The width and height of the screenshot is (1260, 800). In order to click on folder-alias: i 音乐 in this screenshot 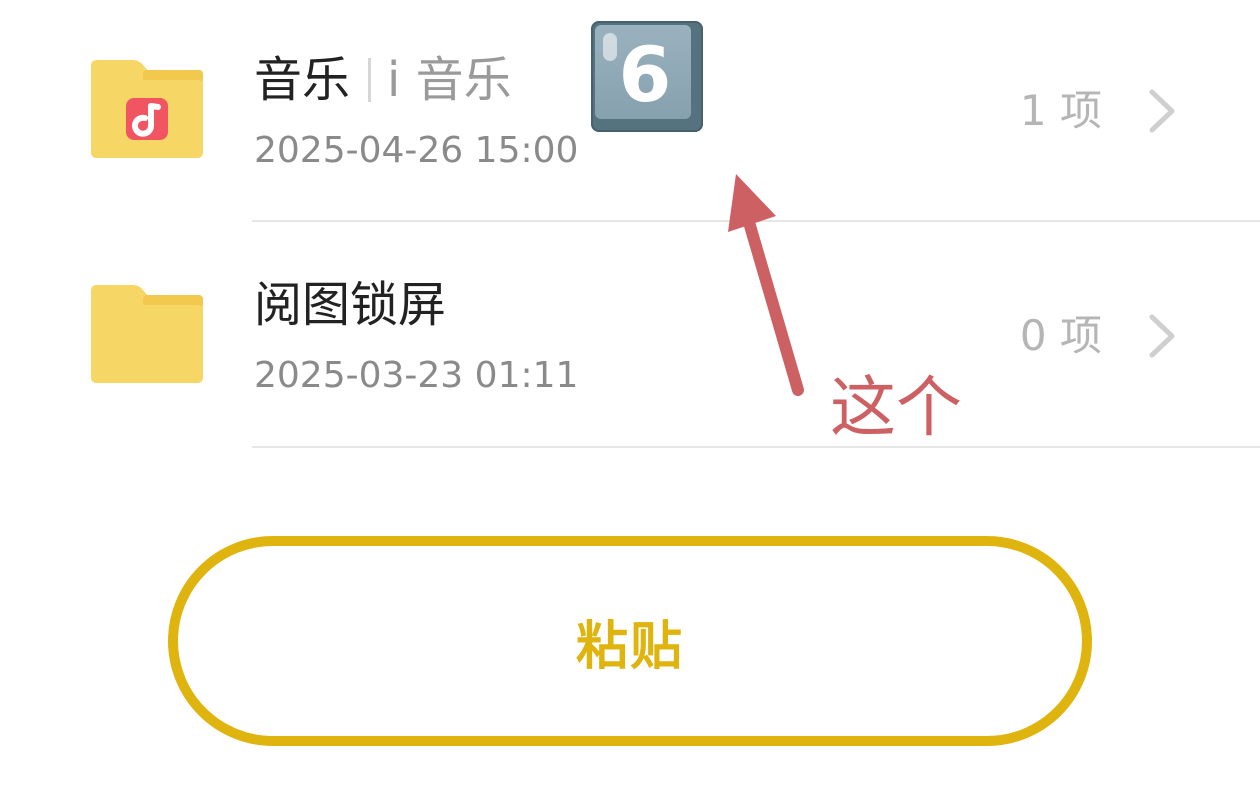, I will do `click(449, 80)`.